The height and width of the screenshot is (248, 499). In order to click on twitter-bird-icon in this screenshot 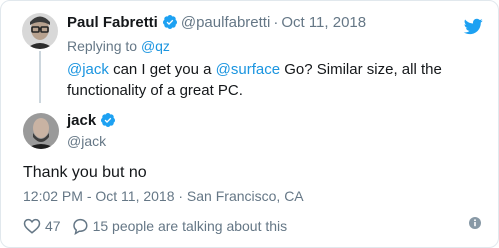, I will do `click(473, 26)`.